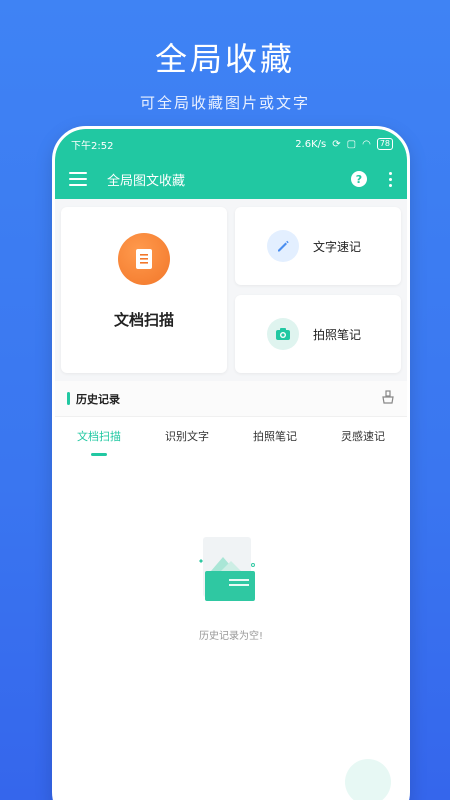 The image size is (450, 800). Describe the element at coordinates (78, 179) in the screenshot. I see `menu-icon` at that location.